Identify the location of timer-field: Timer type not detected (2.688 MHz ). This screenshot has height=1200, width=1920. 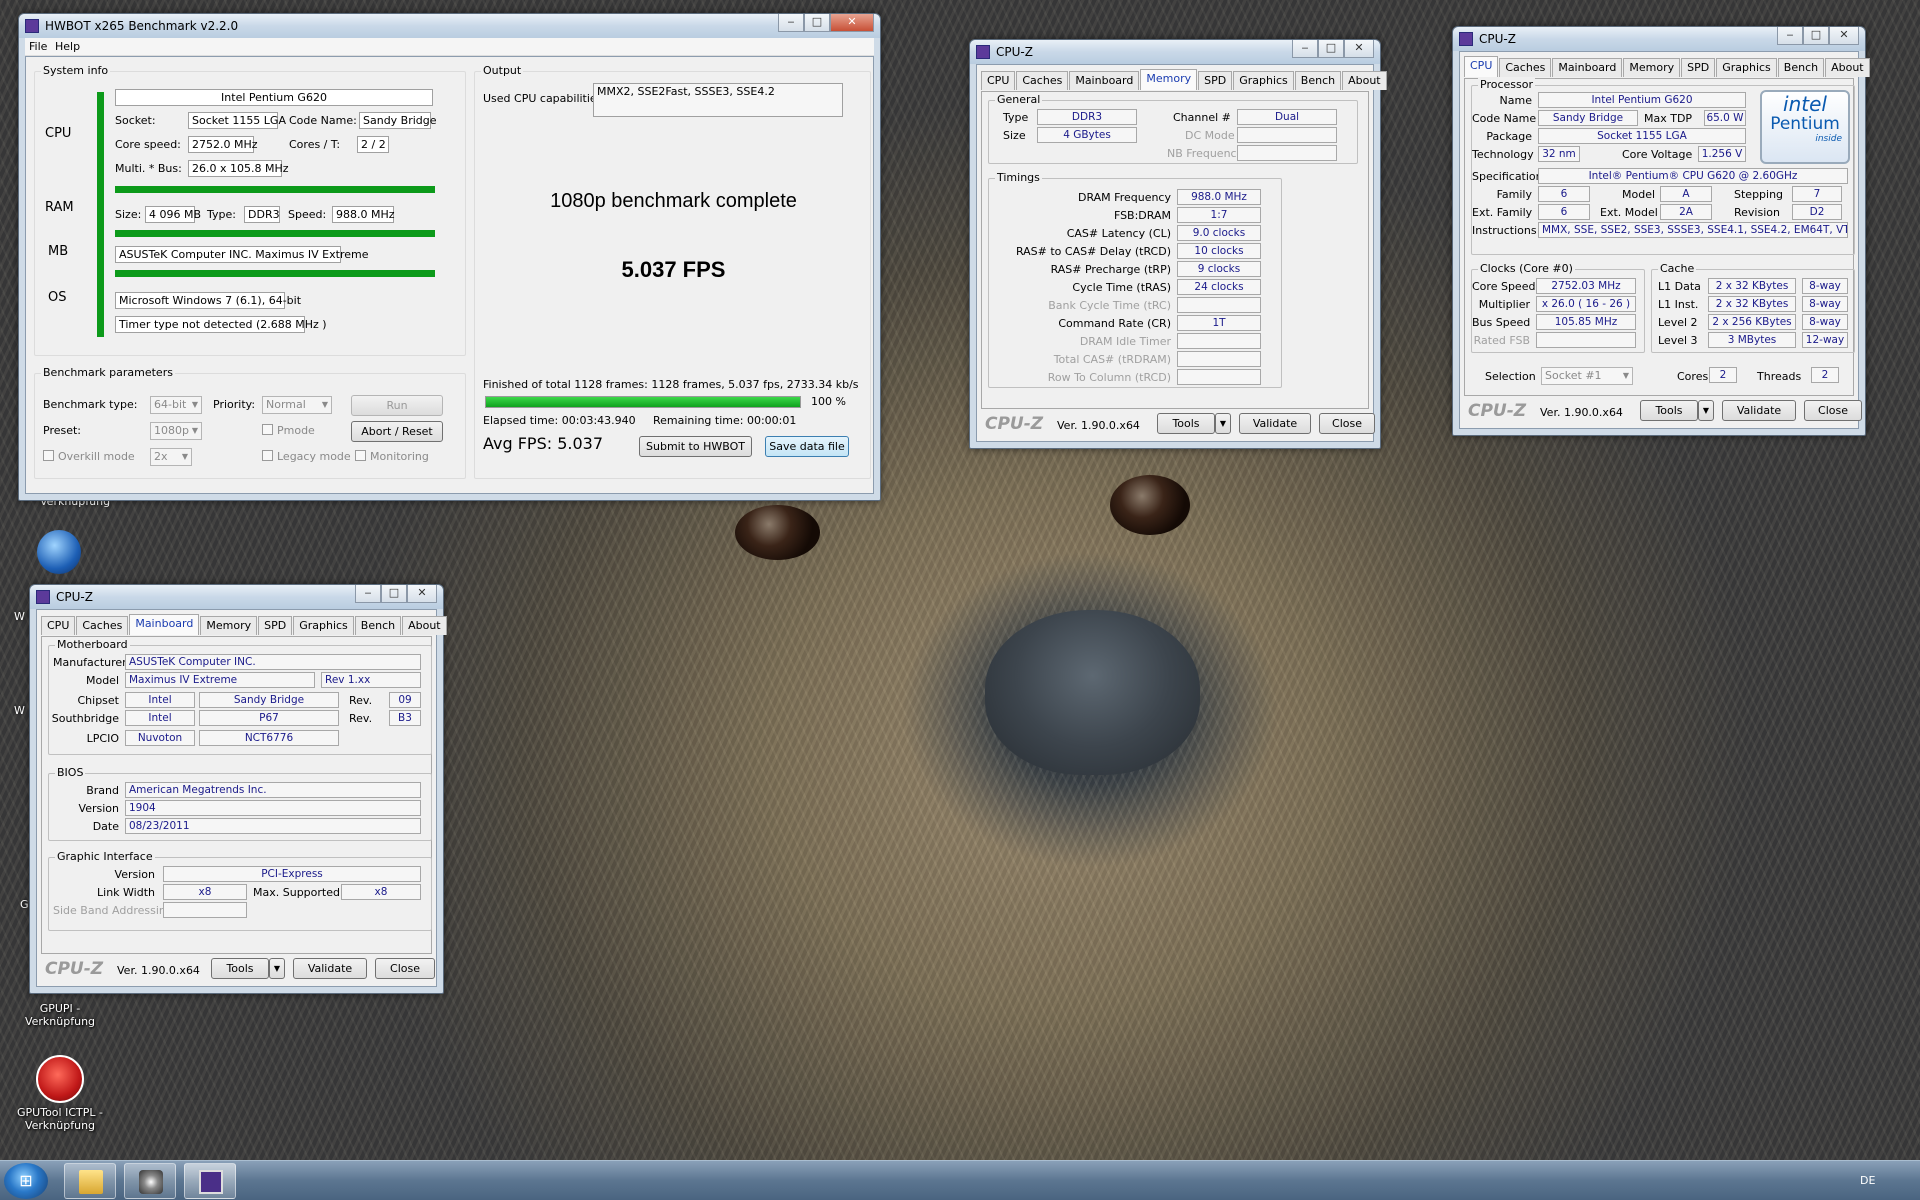
(221, 324).